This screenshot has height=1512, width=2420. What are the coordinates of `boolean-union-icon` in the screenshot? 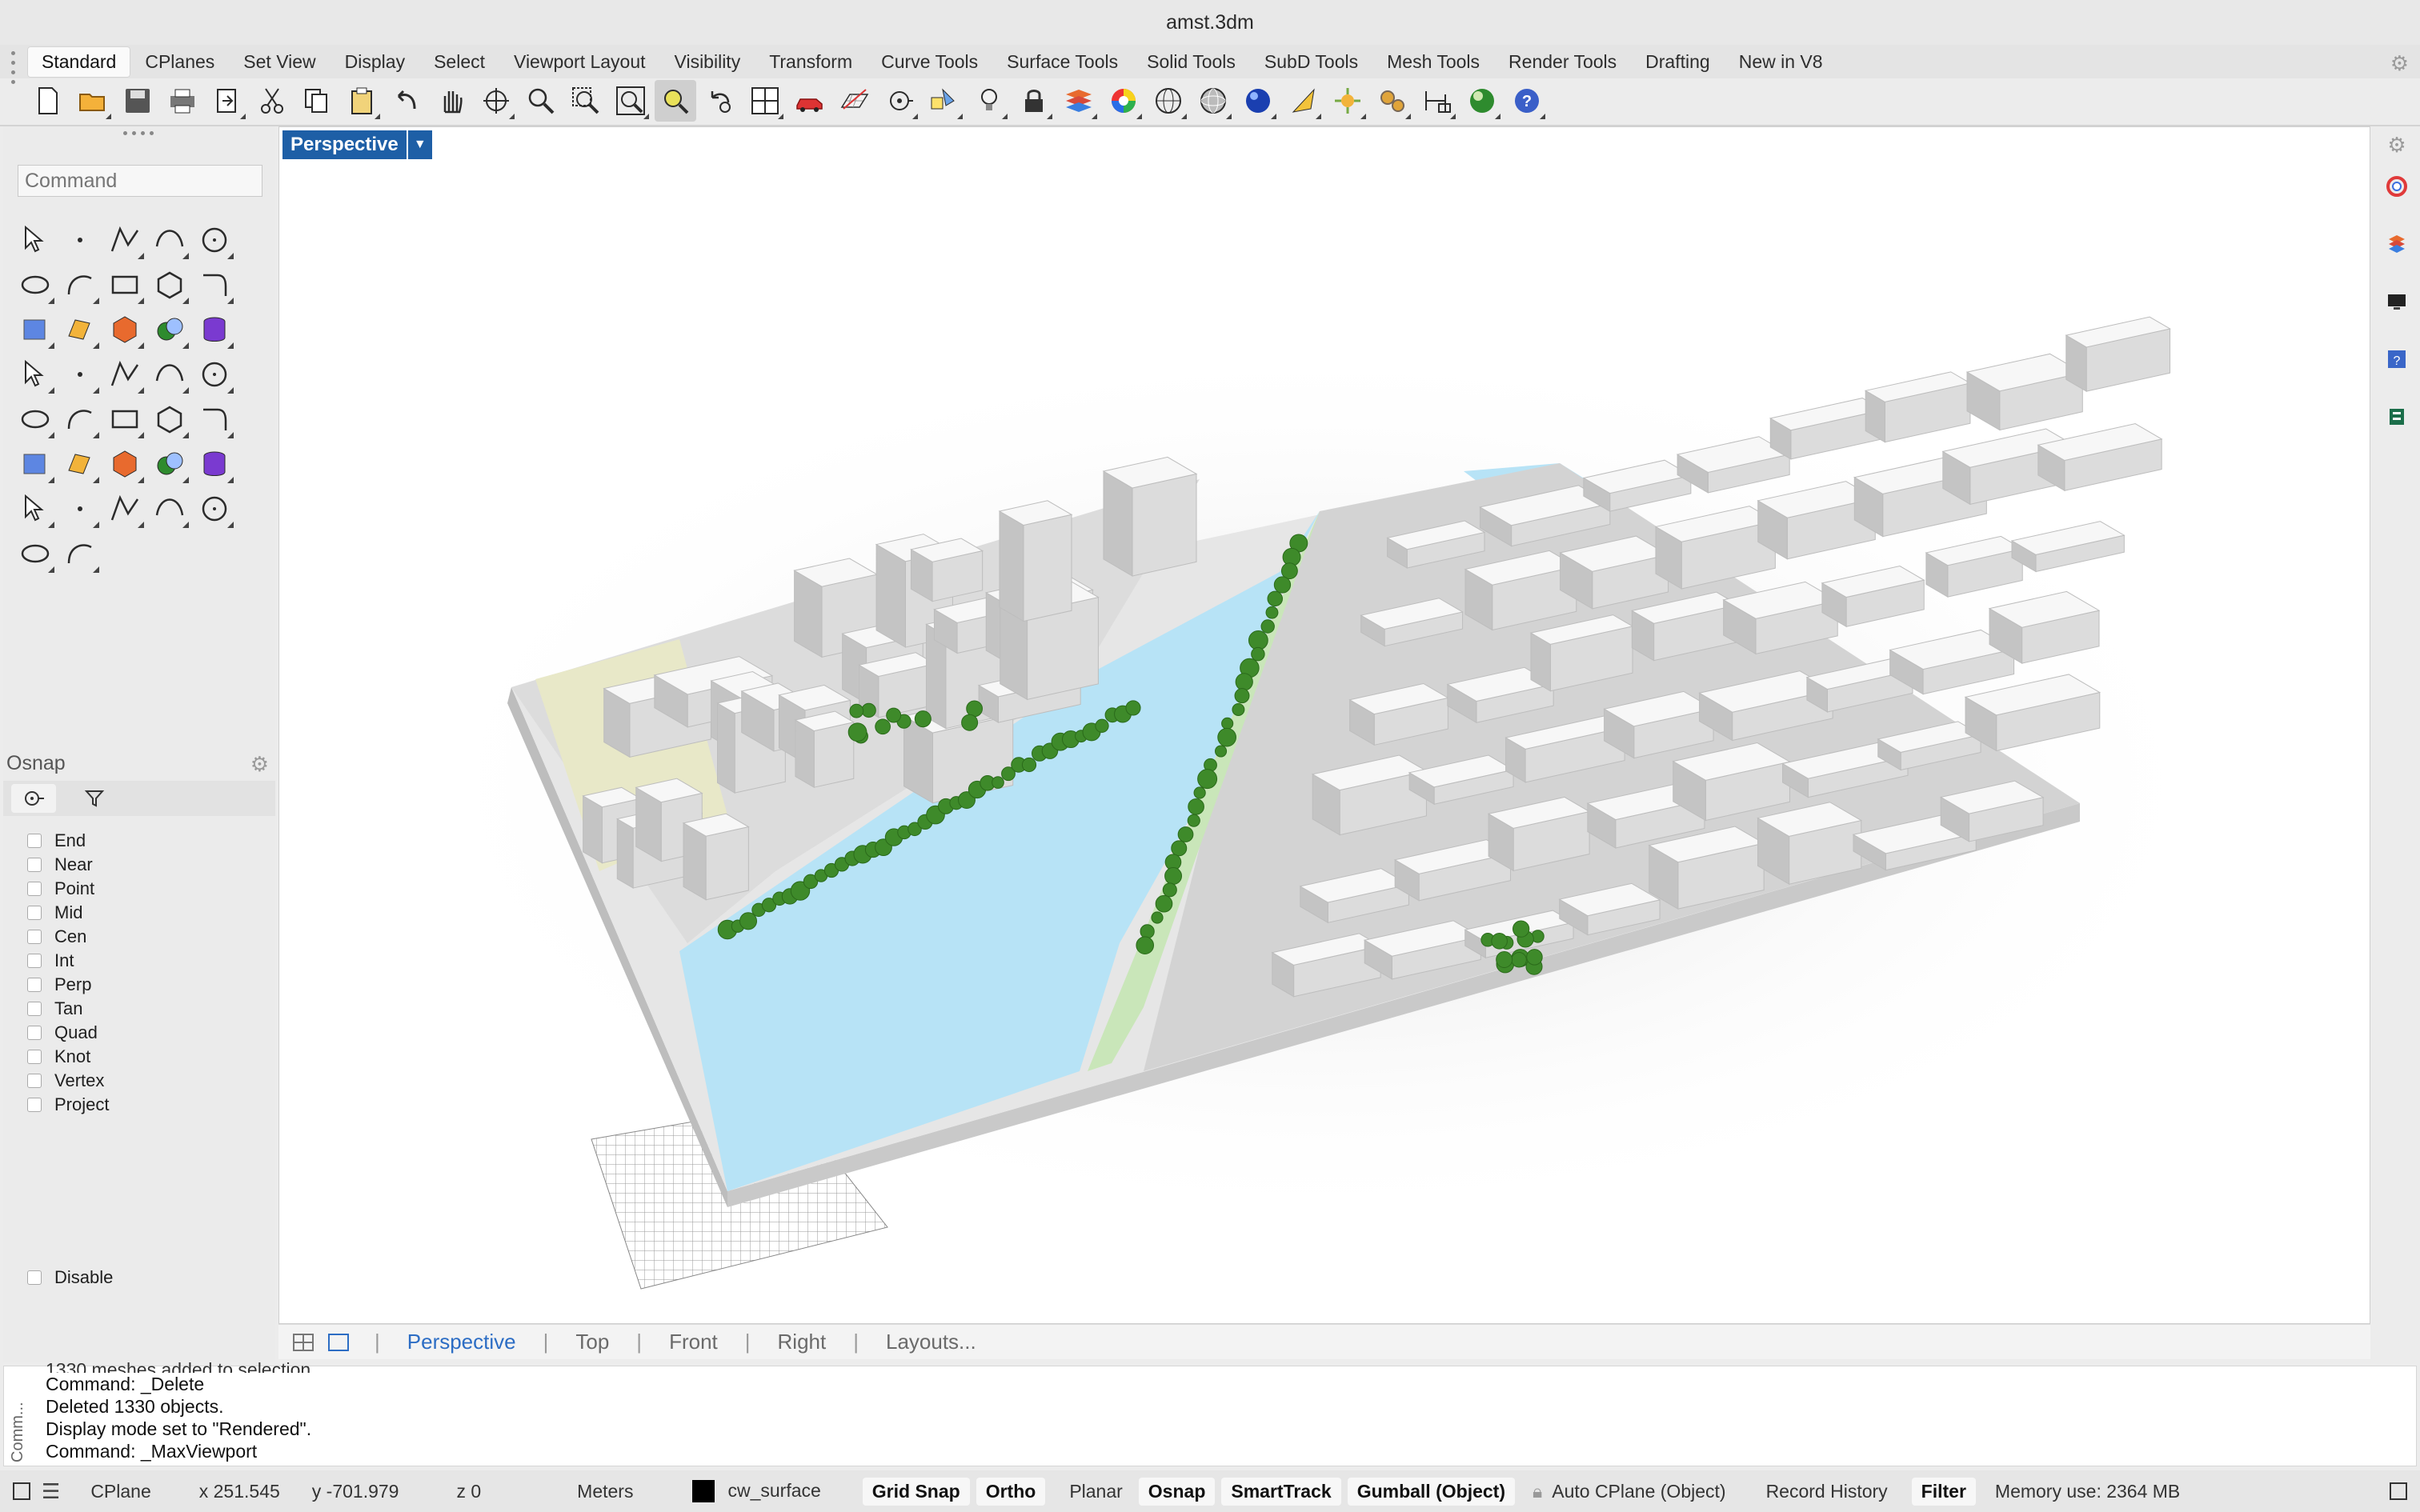 It's located at (35, 419).